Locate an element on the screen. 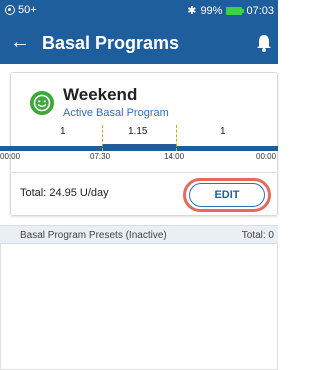 The height and width of the screenshot is (370, 320). status-time: 07:03 is located at coordinates (260, 10).